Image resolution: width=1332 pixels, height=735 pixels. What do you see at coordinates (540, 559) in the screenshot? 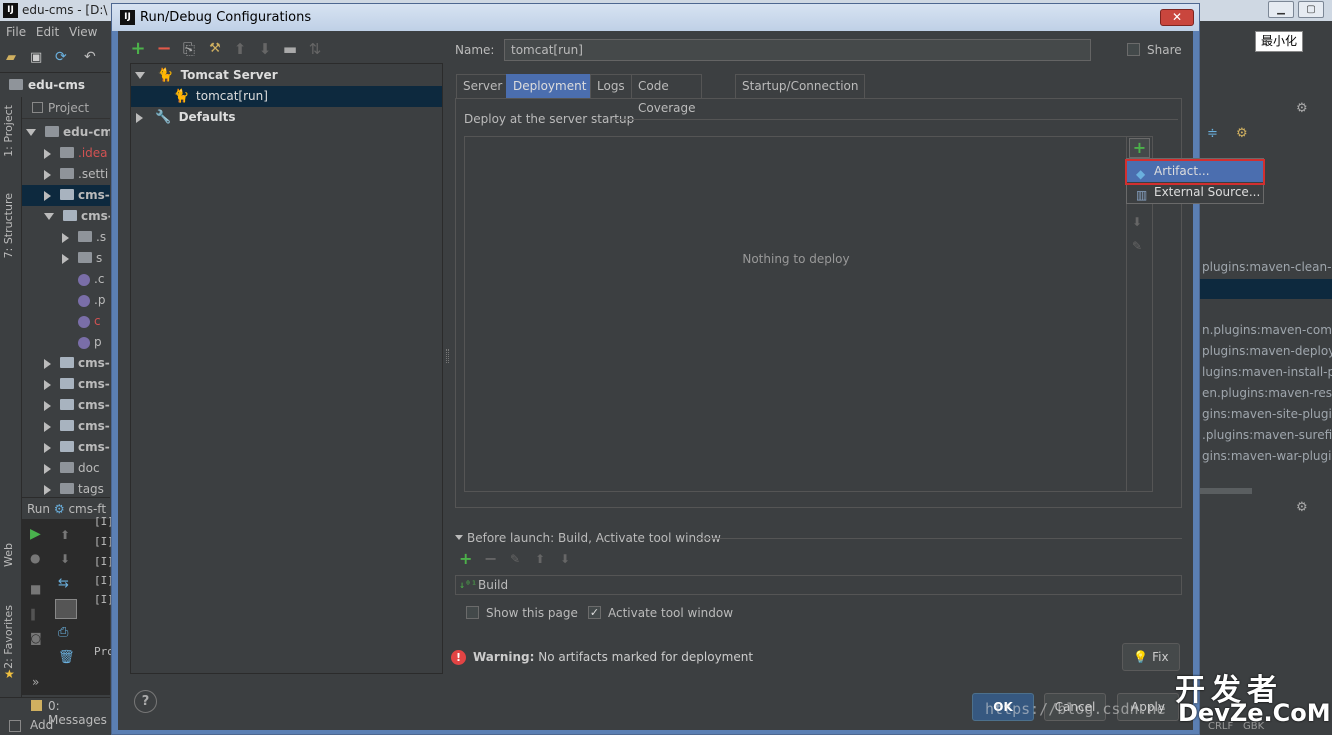
I see `move-up-icon: ⬆` at bounding box center [540, 559].